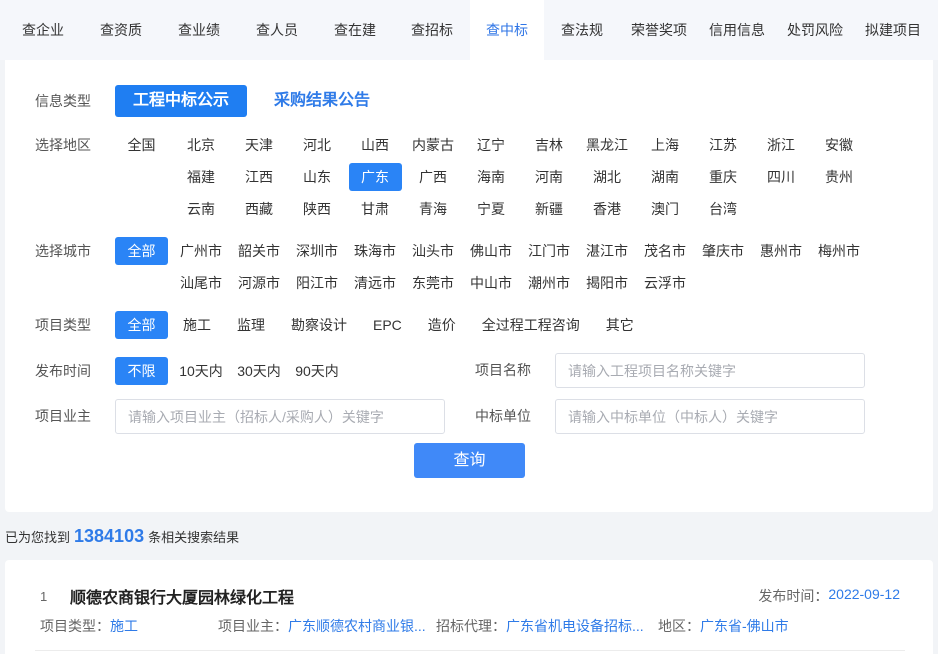  I want to click on publish-time-option-all: 不限, so click(141, 371).